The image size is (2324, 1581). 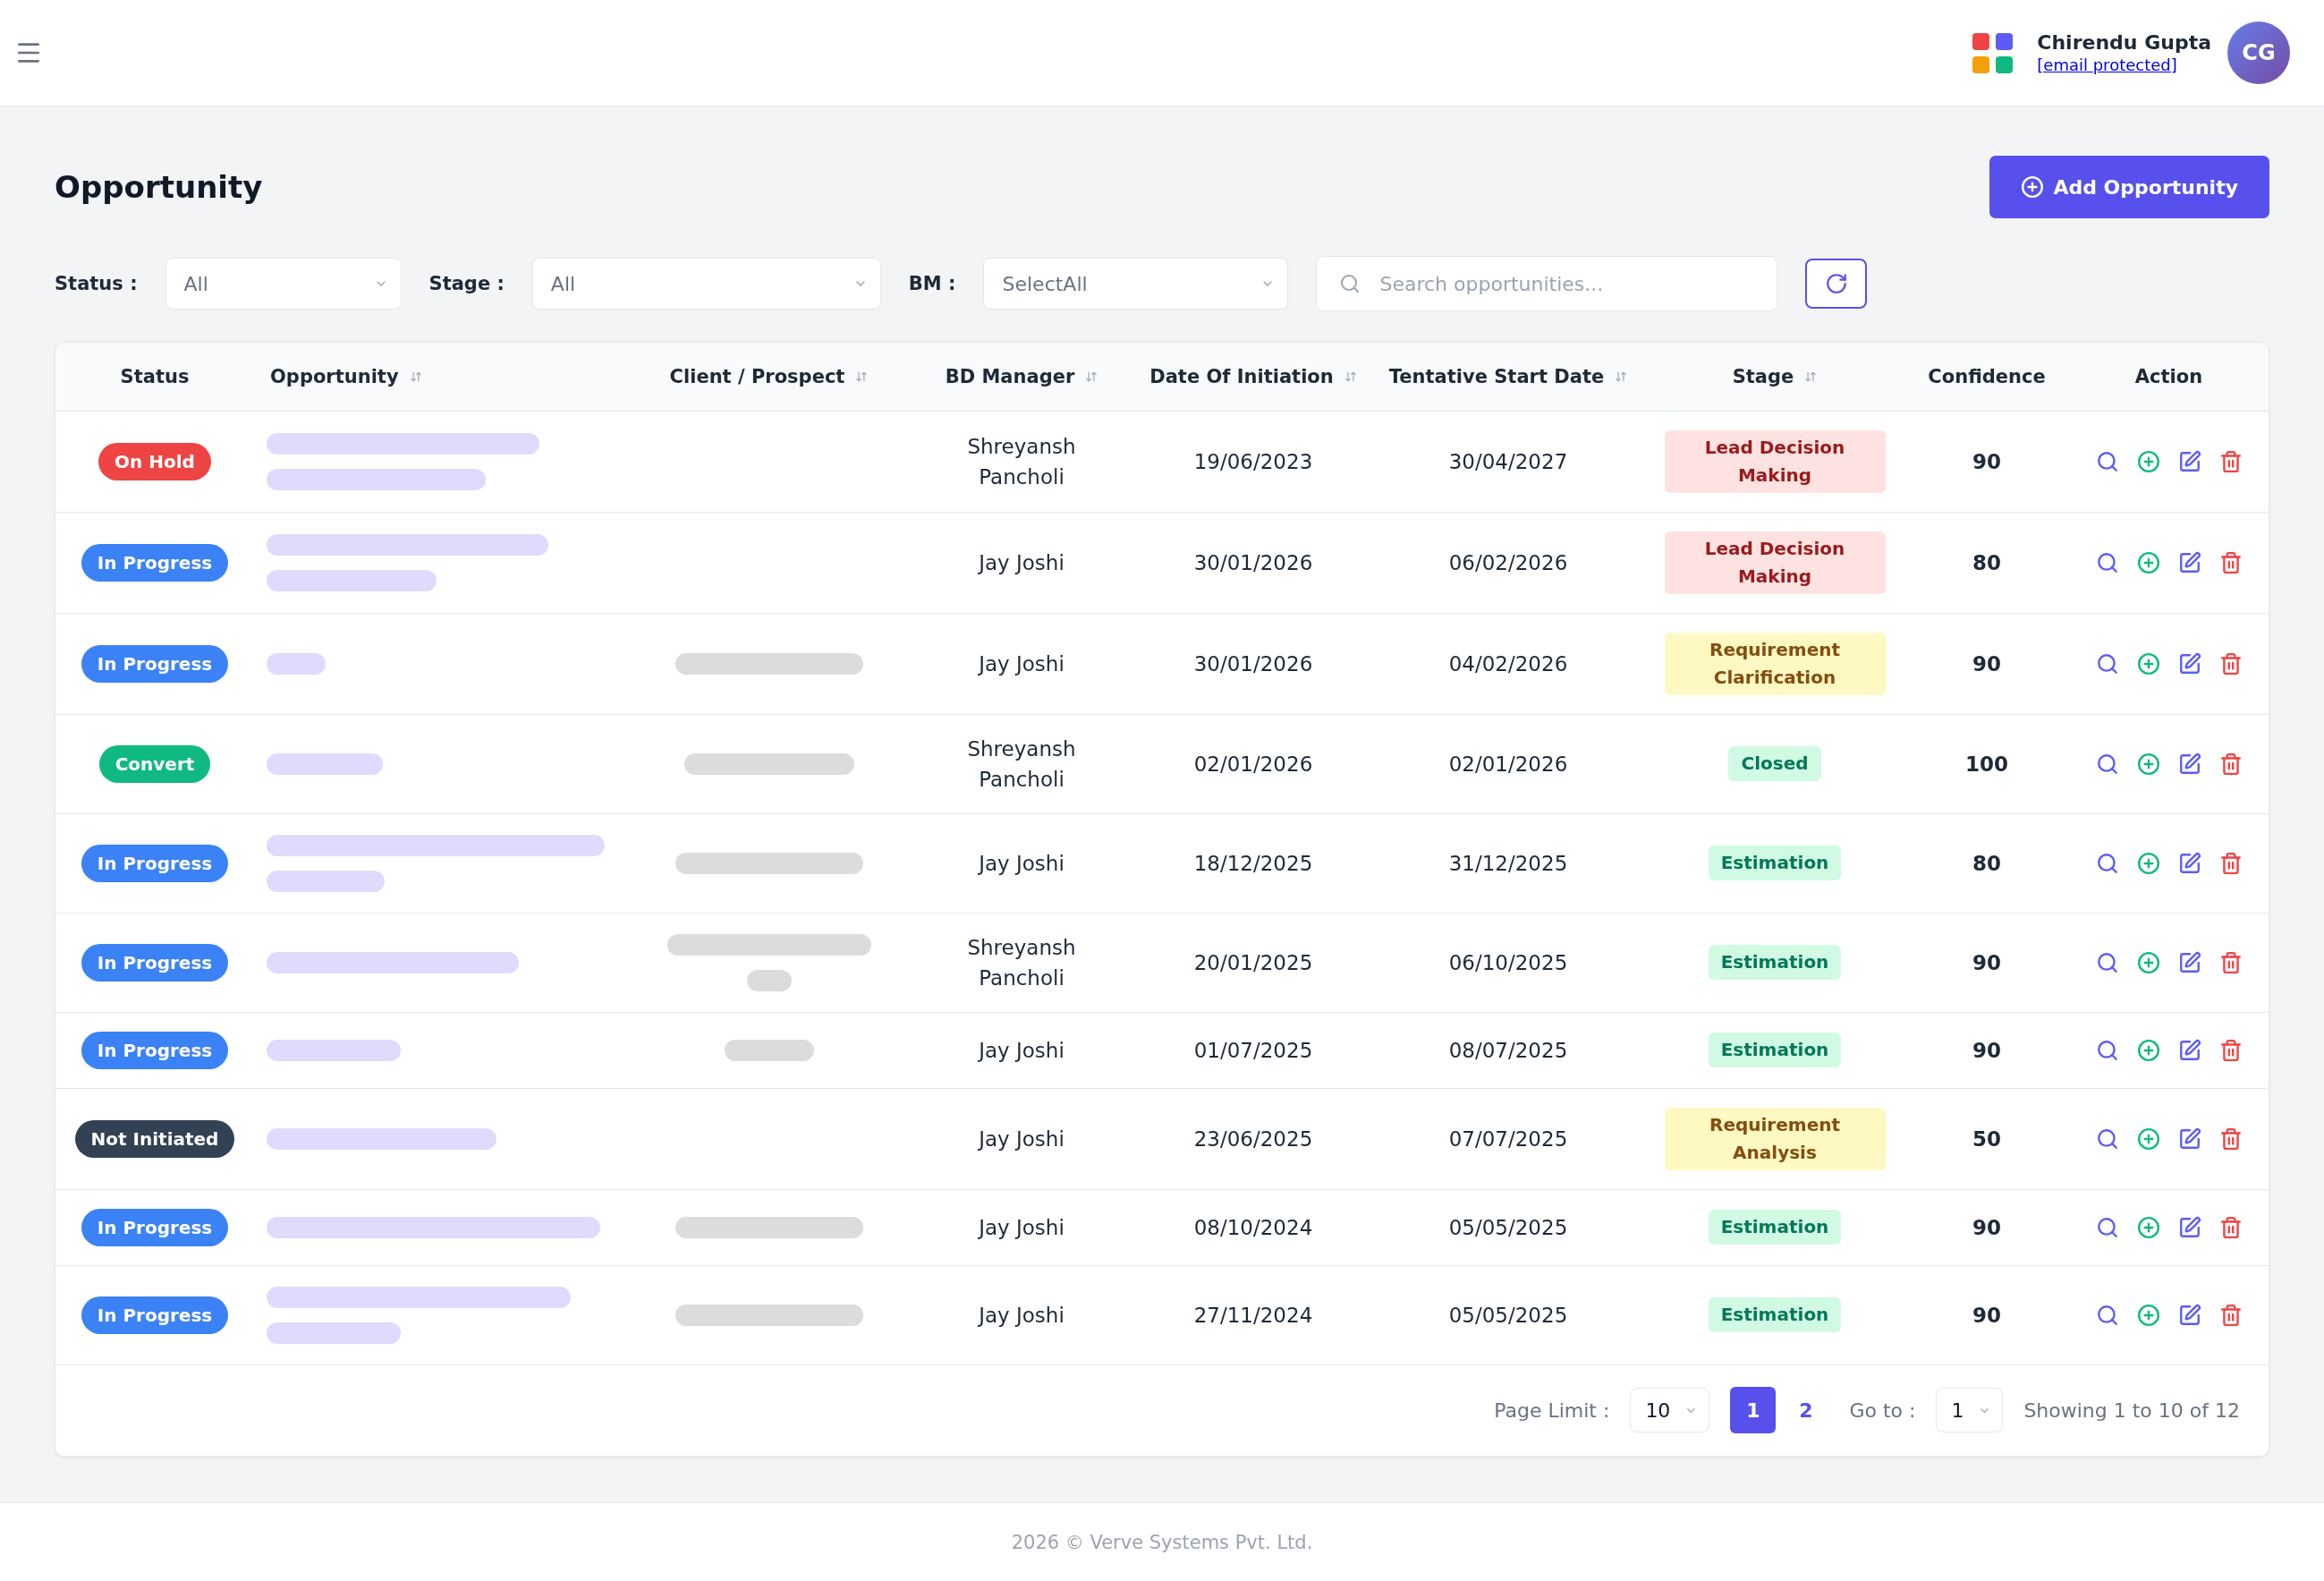 What do you see at coordinates (1993, 52) in the screenshot?
I see `app-grid-icon` at bounding box center [1993, 52].